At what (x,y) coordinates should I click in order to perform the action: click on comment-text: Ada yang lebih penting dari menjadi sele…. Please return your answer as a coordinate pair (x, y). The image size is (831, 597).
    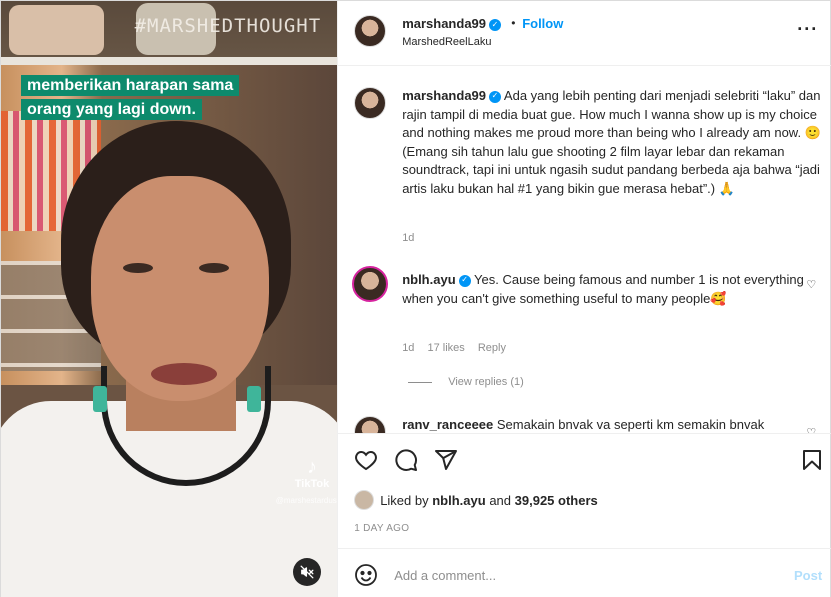
    Looking at the image, I should click on (611, 142).